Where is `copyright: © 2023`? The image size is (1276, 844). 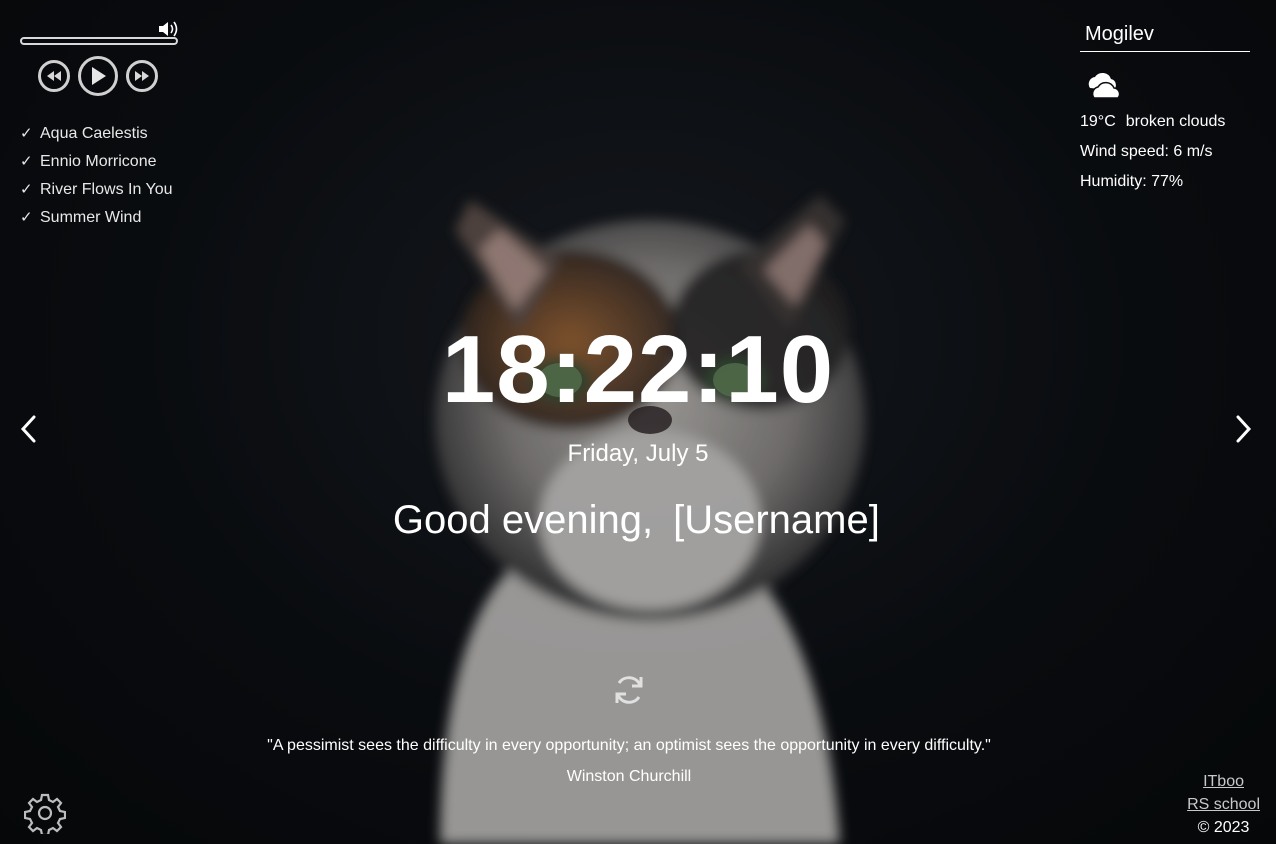
copyright: © 2023 is located at coordinates (1223, 827).